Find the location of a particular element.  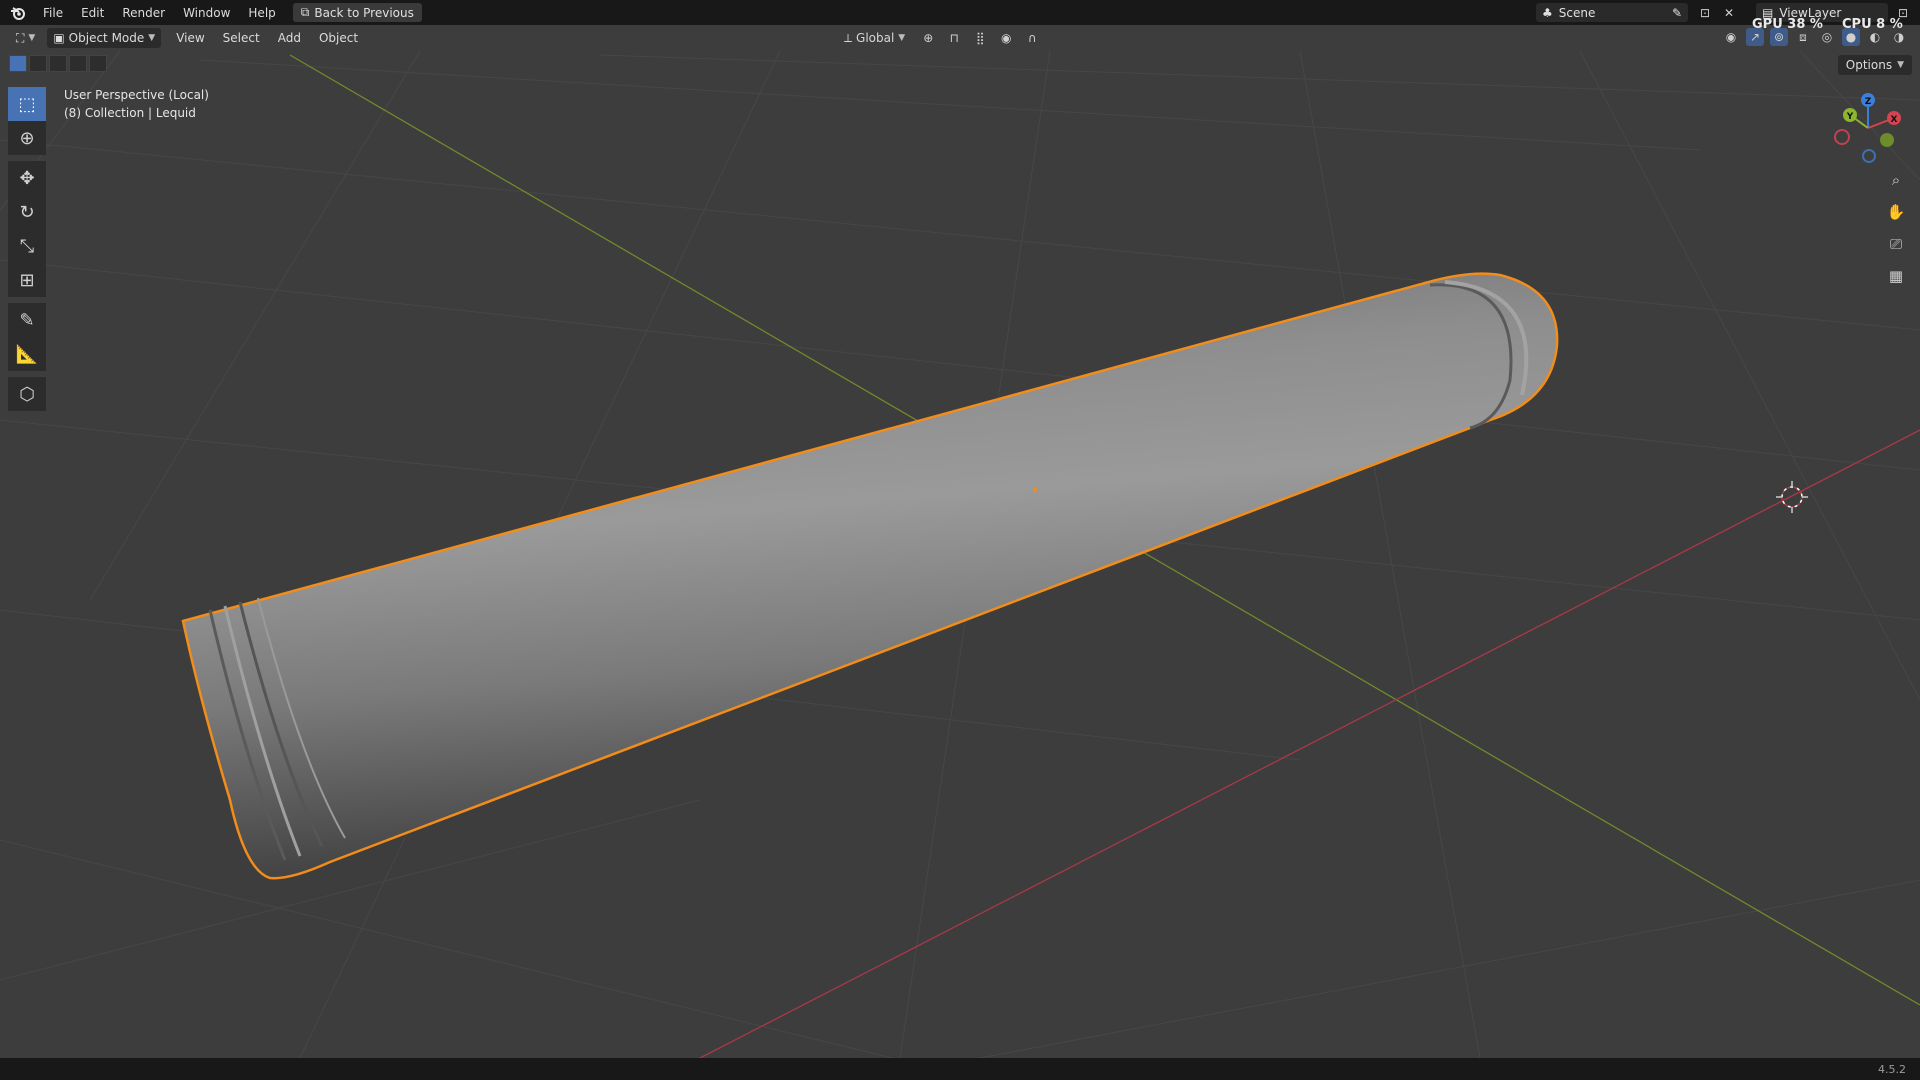

mode-label: Object Mode is located at coordinates (106, 38).